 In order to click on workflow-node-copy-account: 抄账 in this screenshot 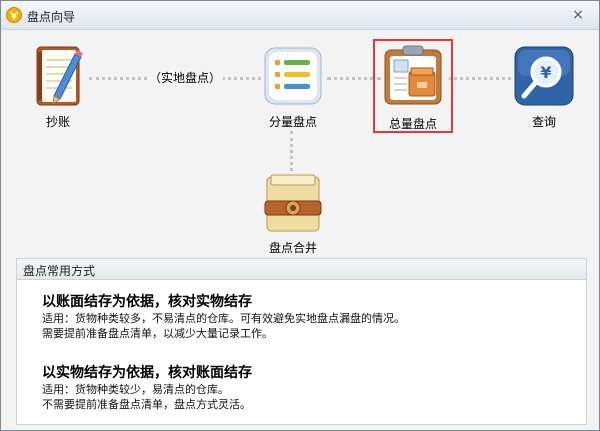, I will do `click(58, 86)`.